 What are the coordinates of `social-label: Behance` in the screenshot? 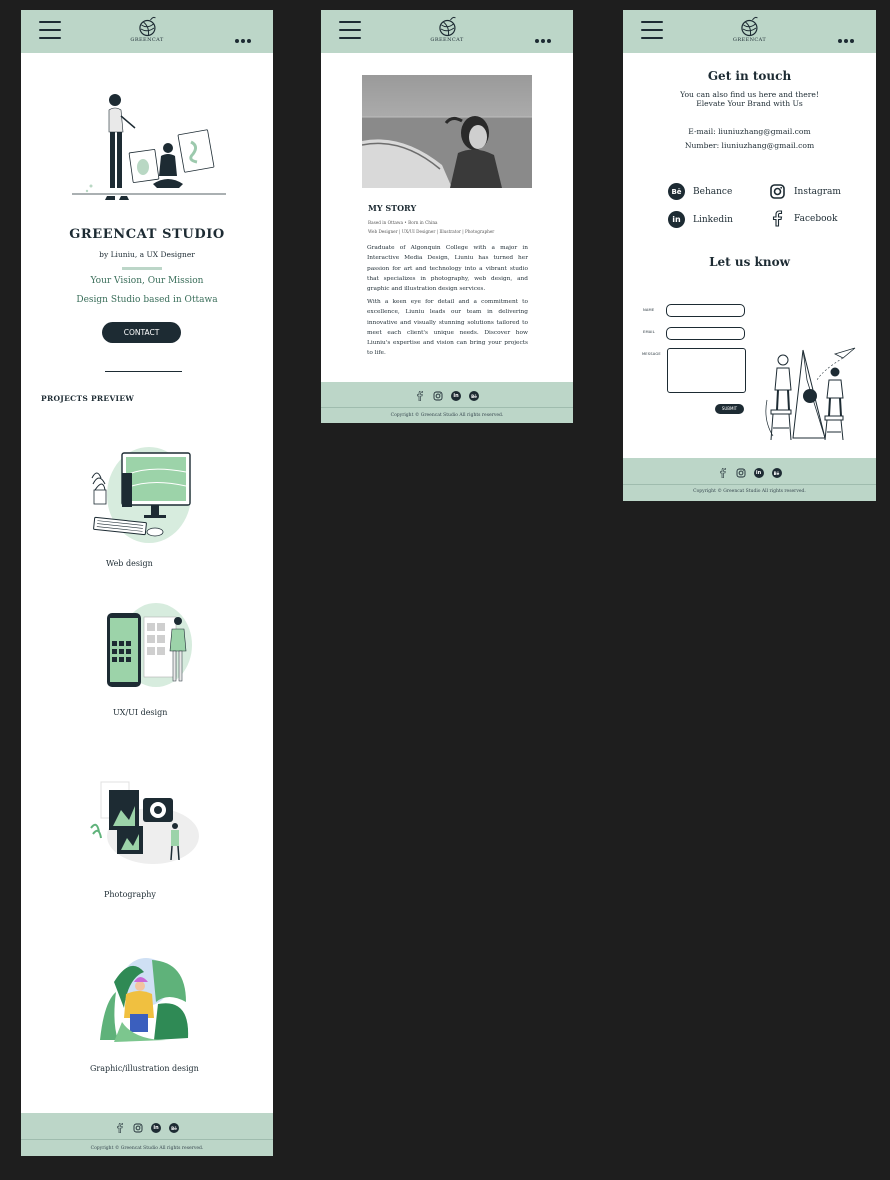 It's located at (713, 191).